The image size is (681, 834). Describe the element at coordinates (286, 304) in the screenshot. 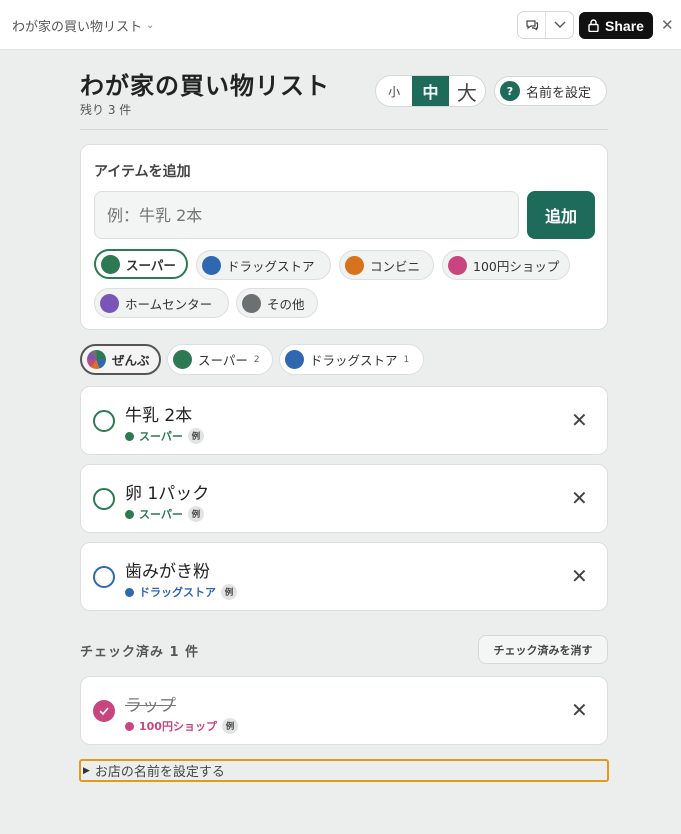

I see `store-chip-label: その他` at that location.